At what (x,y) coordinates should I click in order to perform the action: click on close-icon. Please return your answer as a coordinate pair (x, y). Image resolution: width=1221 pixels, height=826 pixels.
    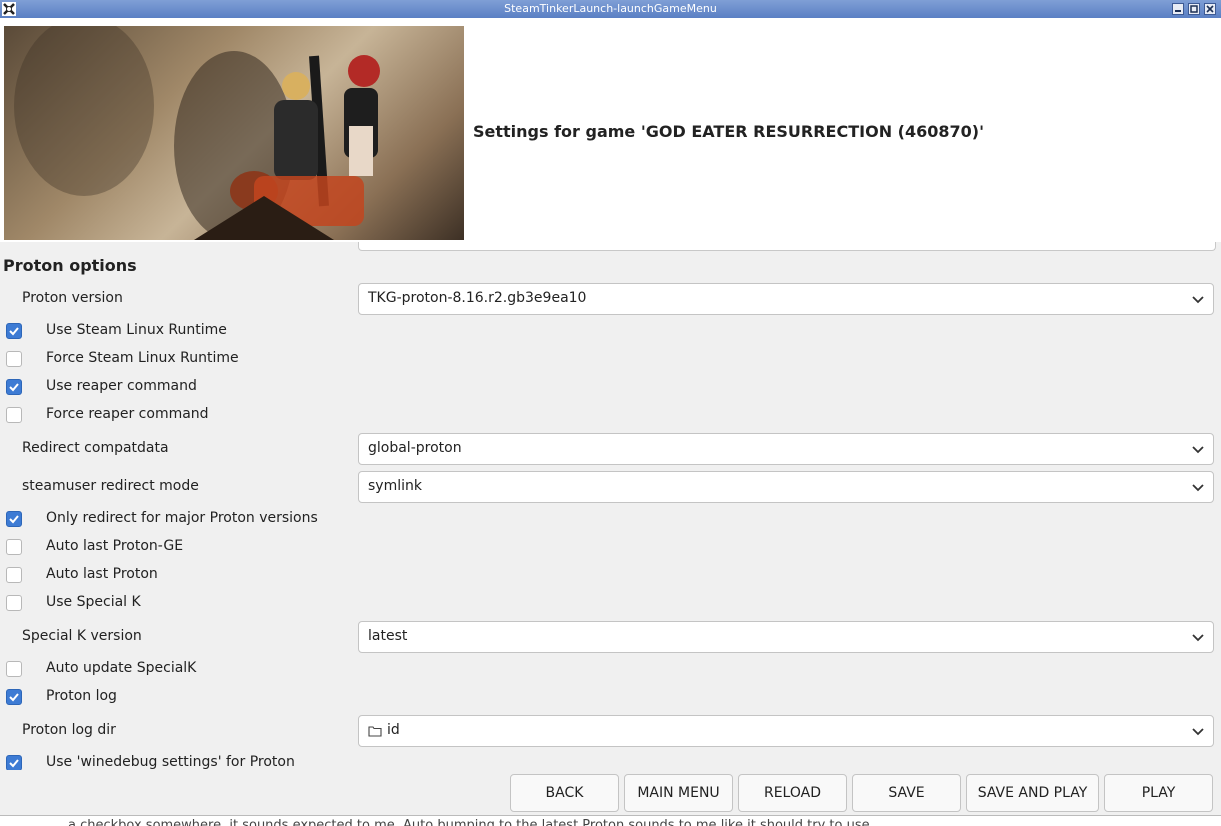
    Looking at the image, I should click on (1210, 9).